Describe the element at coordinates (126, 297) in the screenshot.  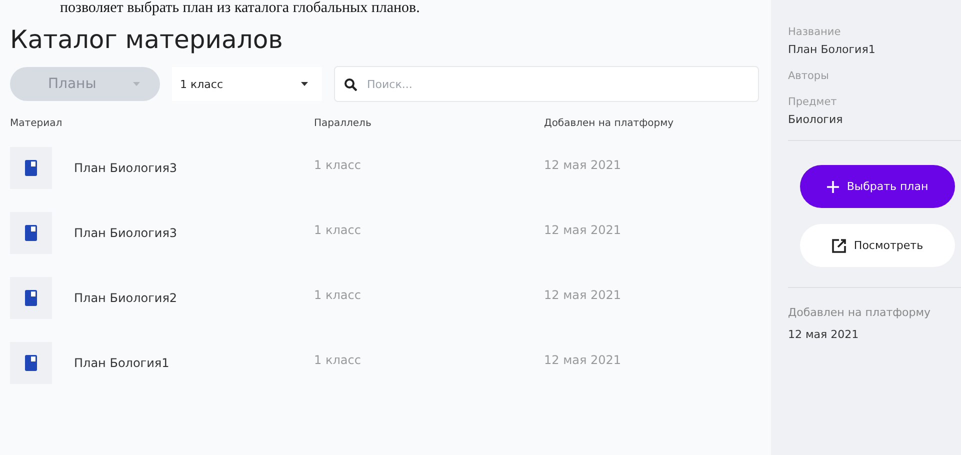
I see `material-name: План Биология2` at that location.